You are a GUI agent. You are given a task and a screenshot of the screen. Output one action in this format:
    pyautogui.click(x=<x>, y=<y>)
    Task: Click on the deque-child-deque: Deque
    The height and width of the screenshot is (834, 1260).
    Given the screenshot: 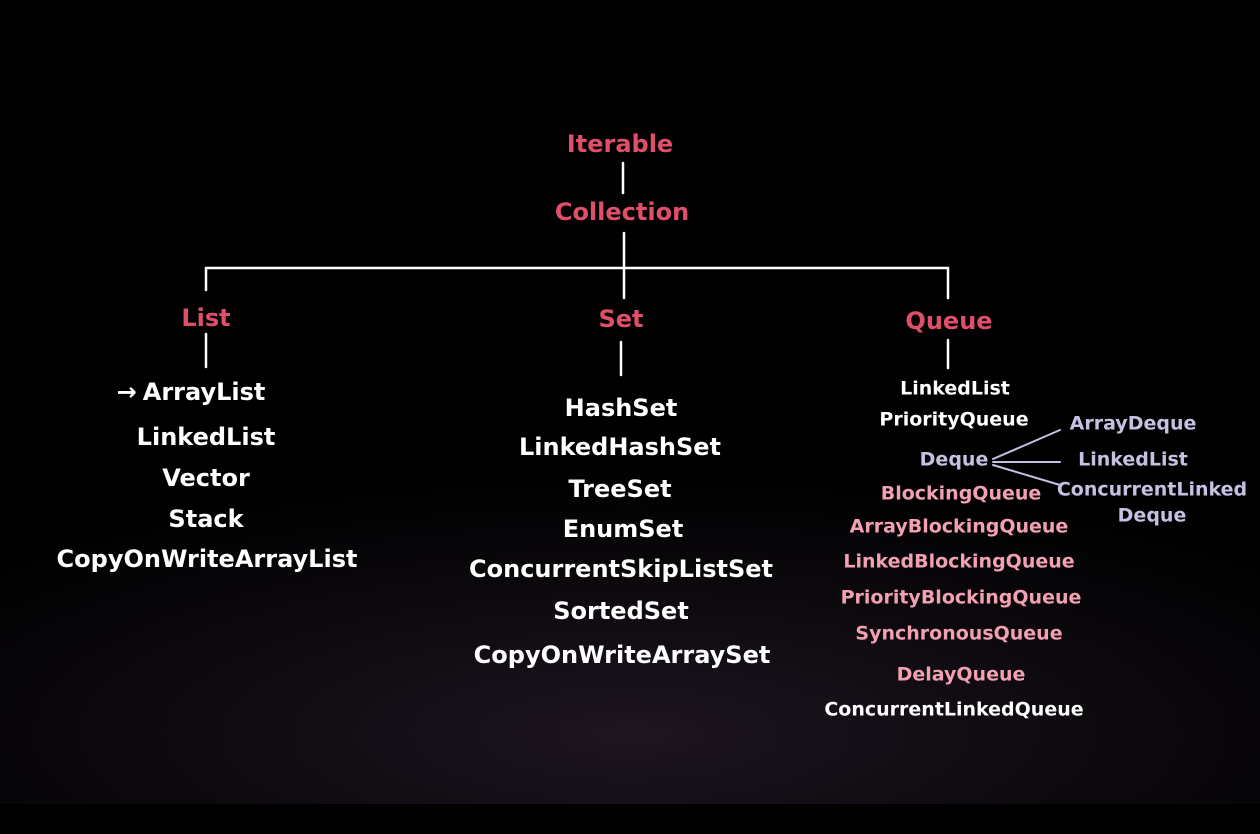 What is the action you would take?
    pyautogui.click(x=1152, y=515)
    